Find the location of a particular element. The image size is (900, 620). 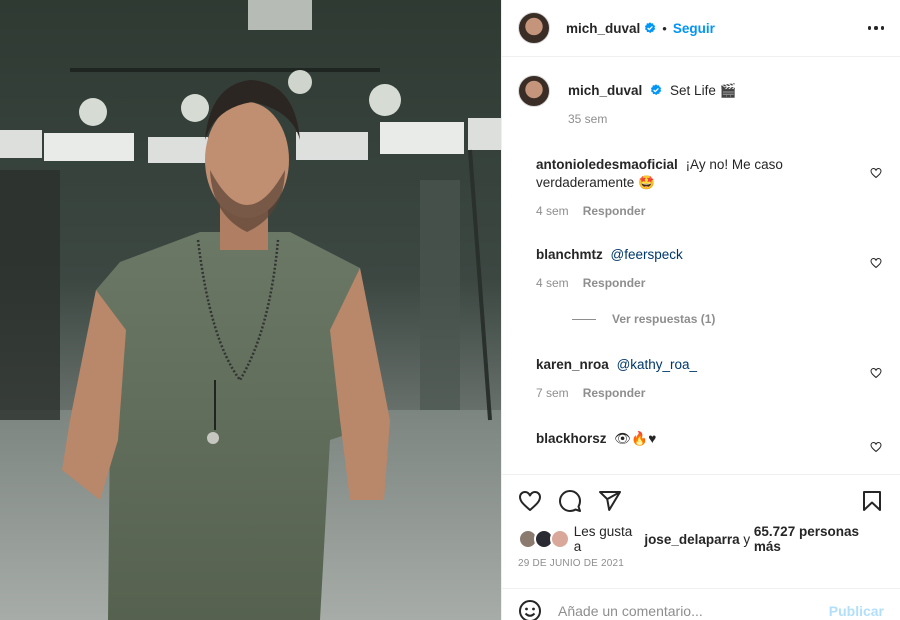

share-send-icon is located at coordinates (610, 501).